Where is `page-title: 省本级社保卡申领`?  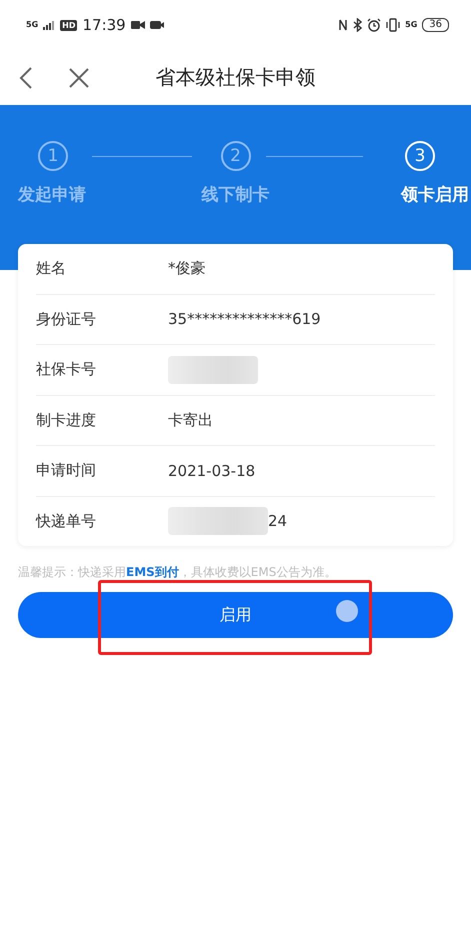 page-title: 省本级社保卡申领 is located at coordinates (236, 77).